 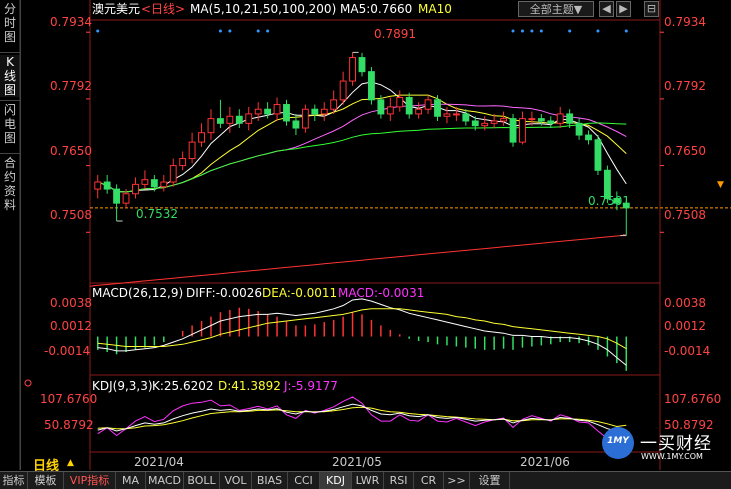 I want to click on indicator-tab: BOLL, so click(x=202, y=480).